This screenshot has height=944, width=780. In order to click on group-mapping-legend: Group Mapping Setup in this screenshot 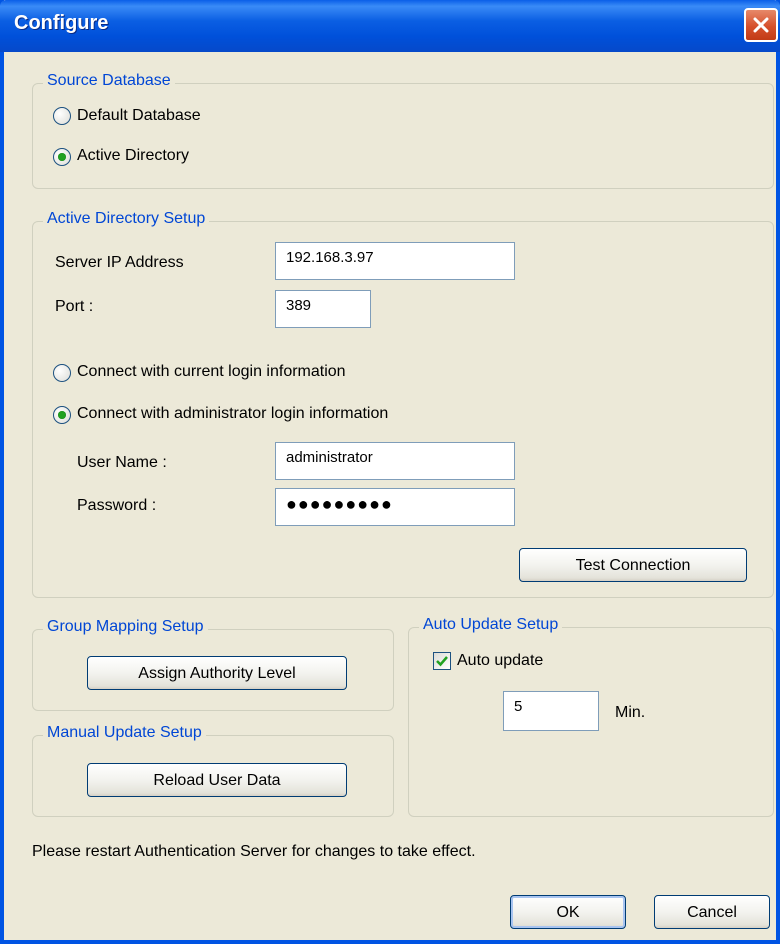, I will do `click(125, 627)`.